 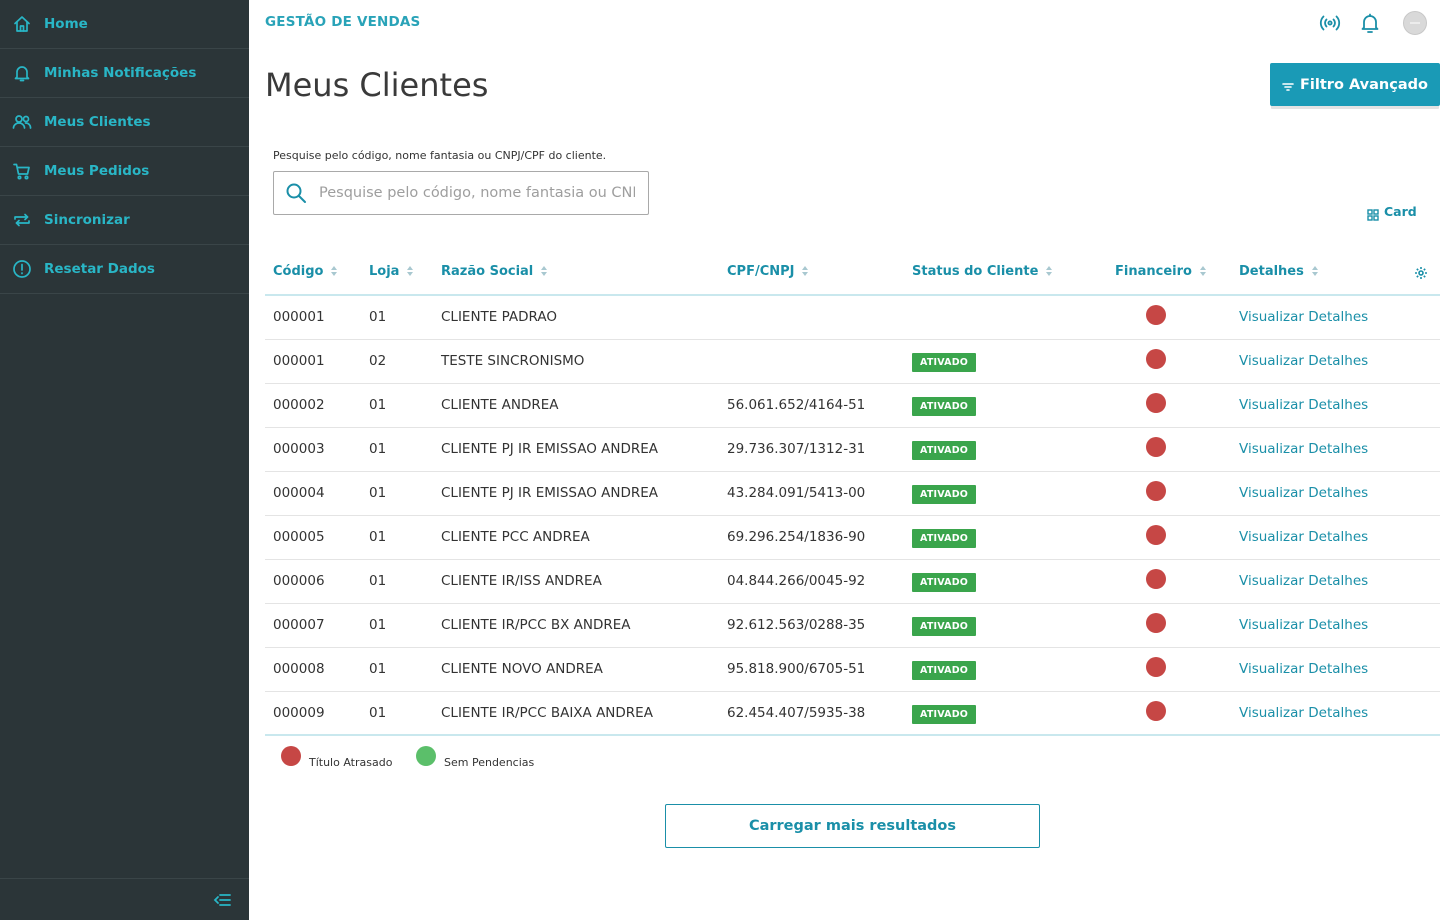 What do you see at coordinates (796, 713) in the screenshot?
I see `cell-cpf-cnpj: 62.454.407/5935-38` at bounding box center [796, 713].